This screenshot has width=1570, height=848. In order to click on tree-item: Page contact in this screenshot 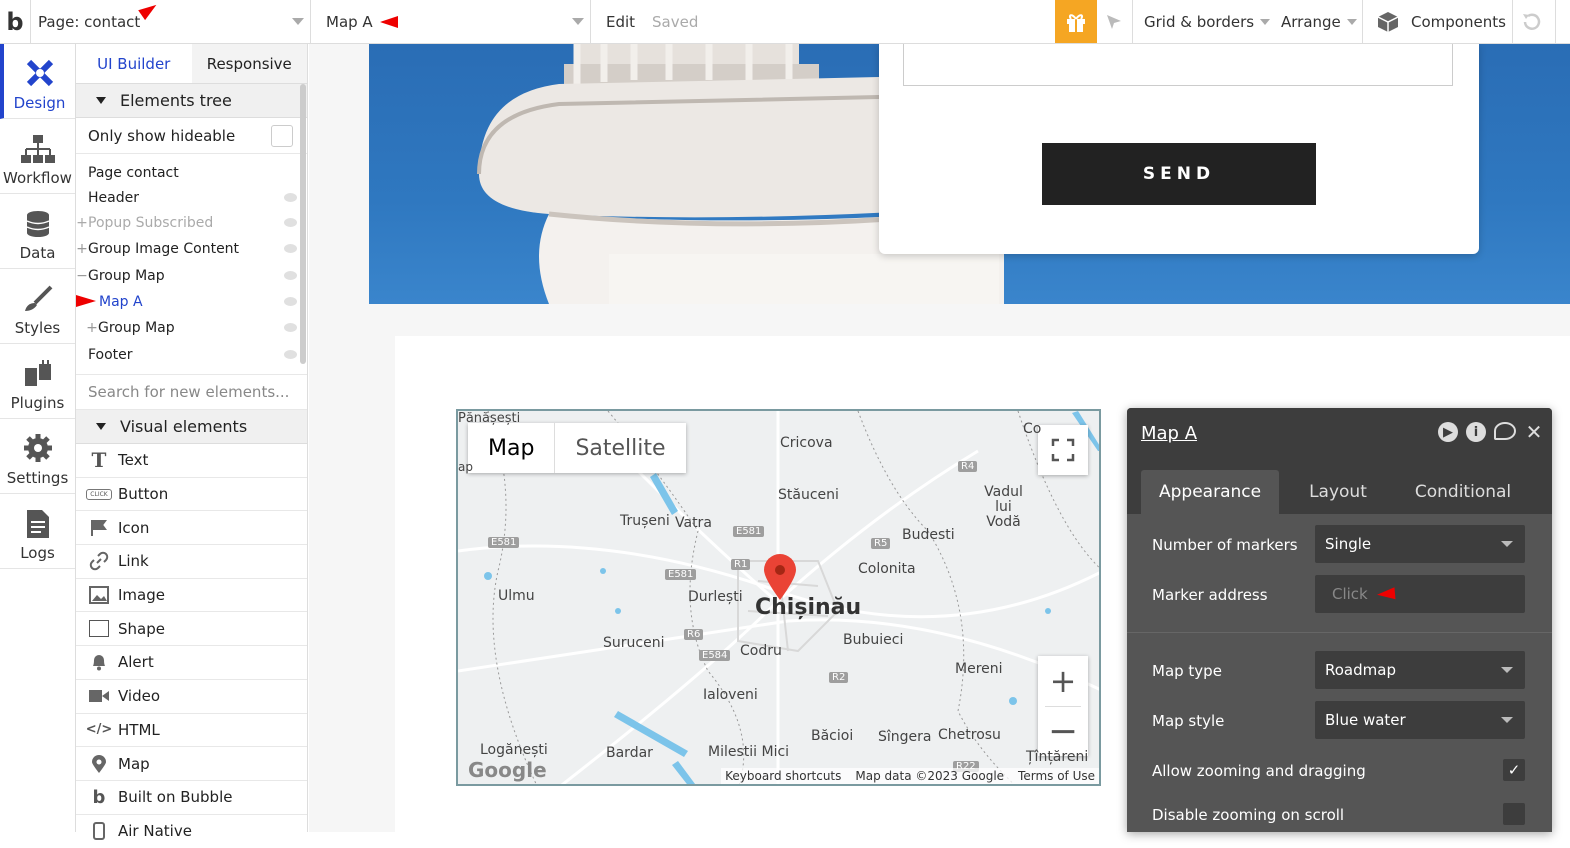, I will do `click(191, 172)`.